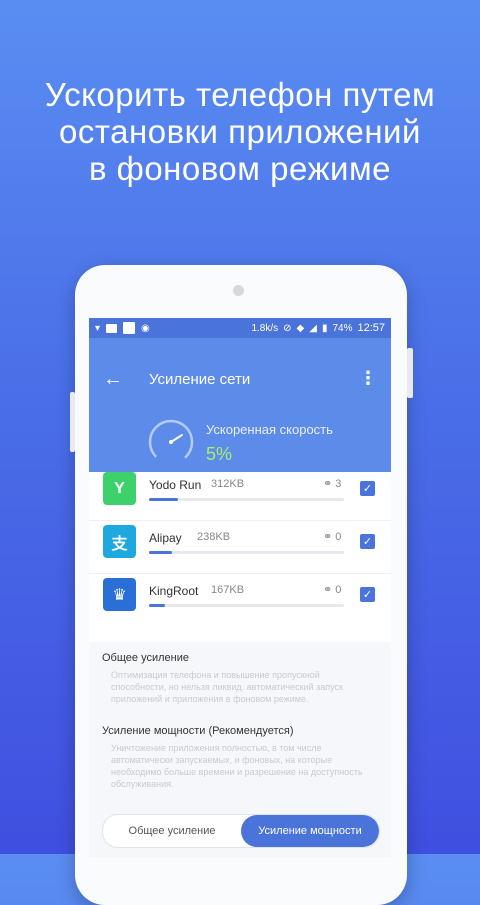  What do you see at coordinates (240, 94) in the screenshot?
I see `headline-line-1: Ускорить телефон путем` at bounding box center [240, 94].